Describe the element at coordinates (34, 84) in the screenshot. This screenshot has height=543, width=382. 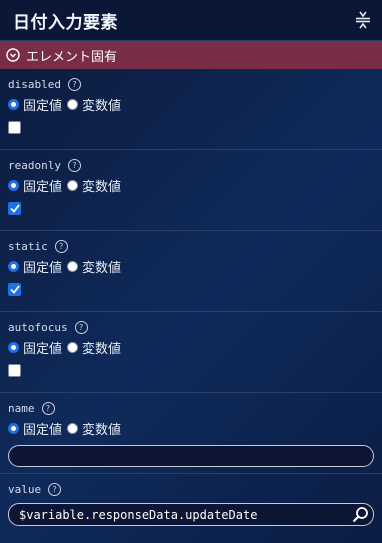
I see `prop-label: disabled` at that location.